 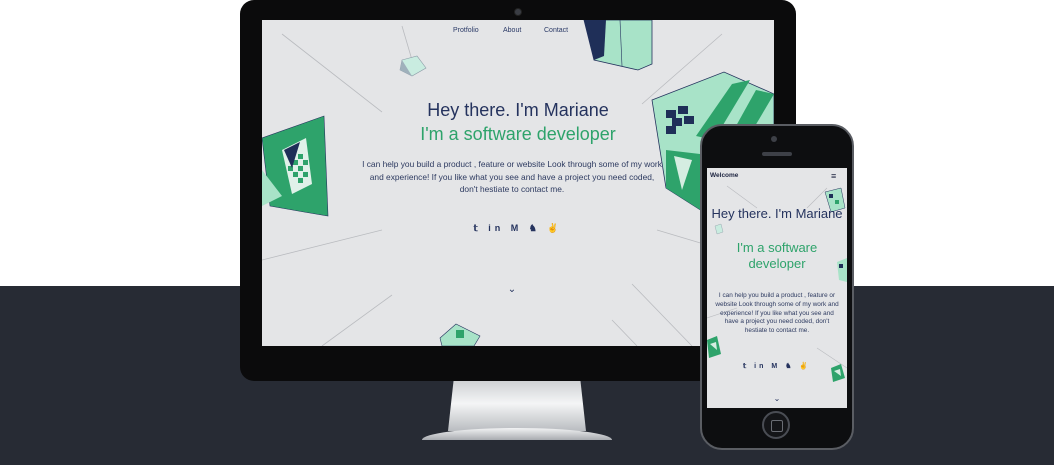 I want to click on social-icons: 𝕥 in M ♞ ✌, so click(x=518, y=228).